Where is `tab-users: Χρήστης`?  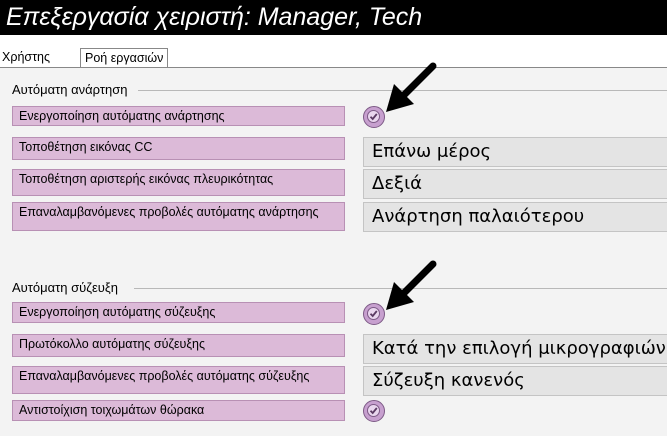 tab-users: Χρήστης is located at coordinates (26, 57).